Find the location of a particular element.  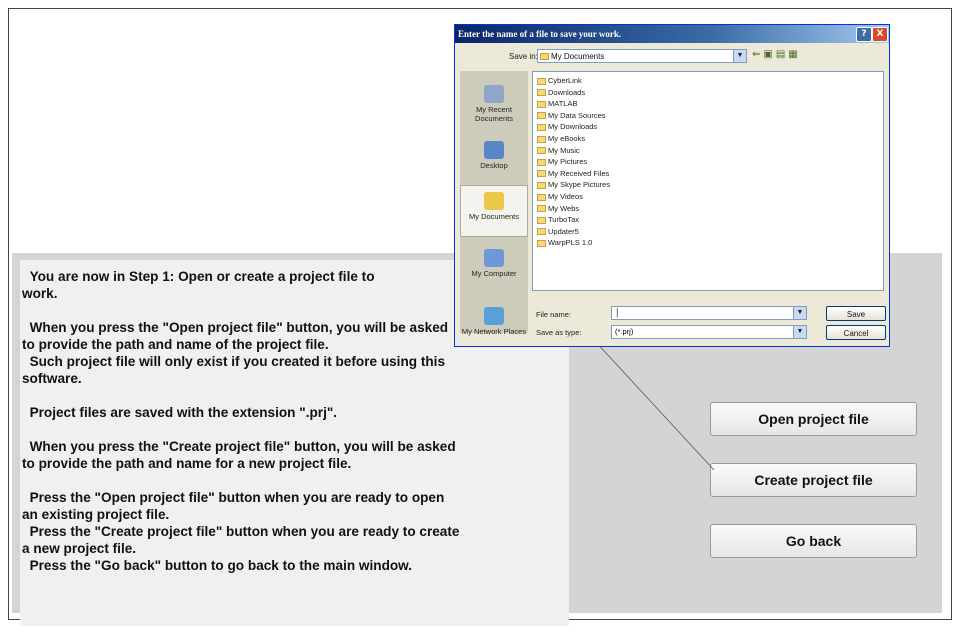

folder-name: My Videos is located at coordinates (565, 196).